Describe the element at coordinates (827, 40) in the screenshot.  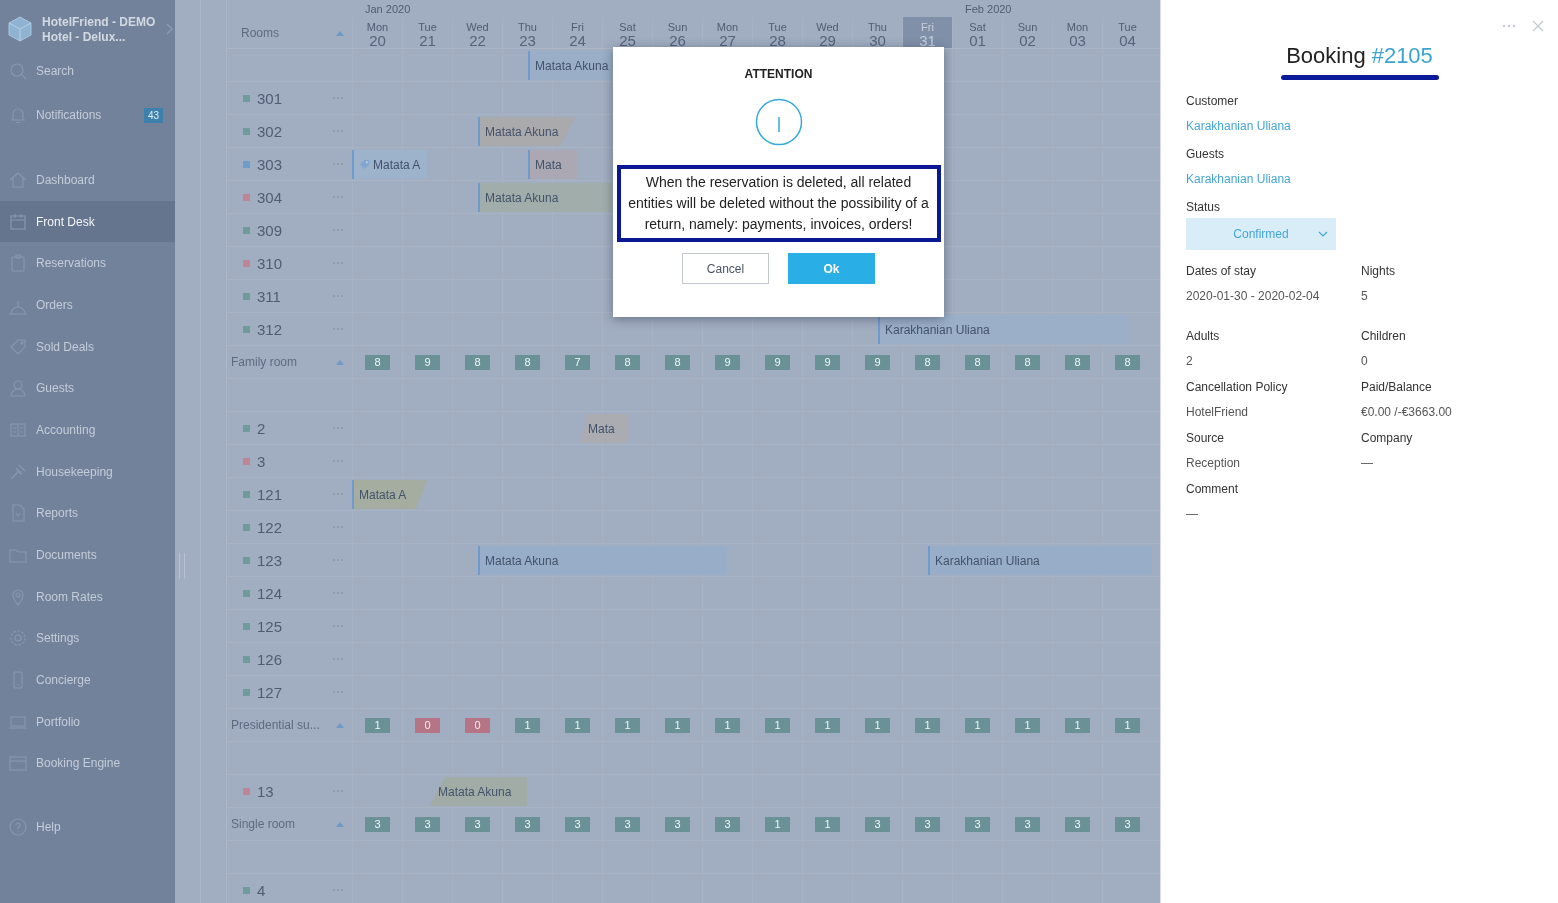
I see `day-date: 29` at that location.